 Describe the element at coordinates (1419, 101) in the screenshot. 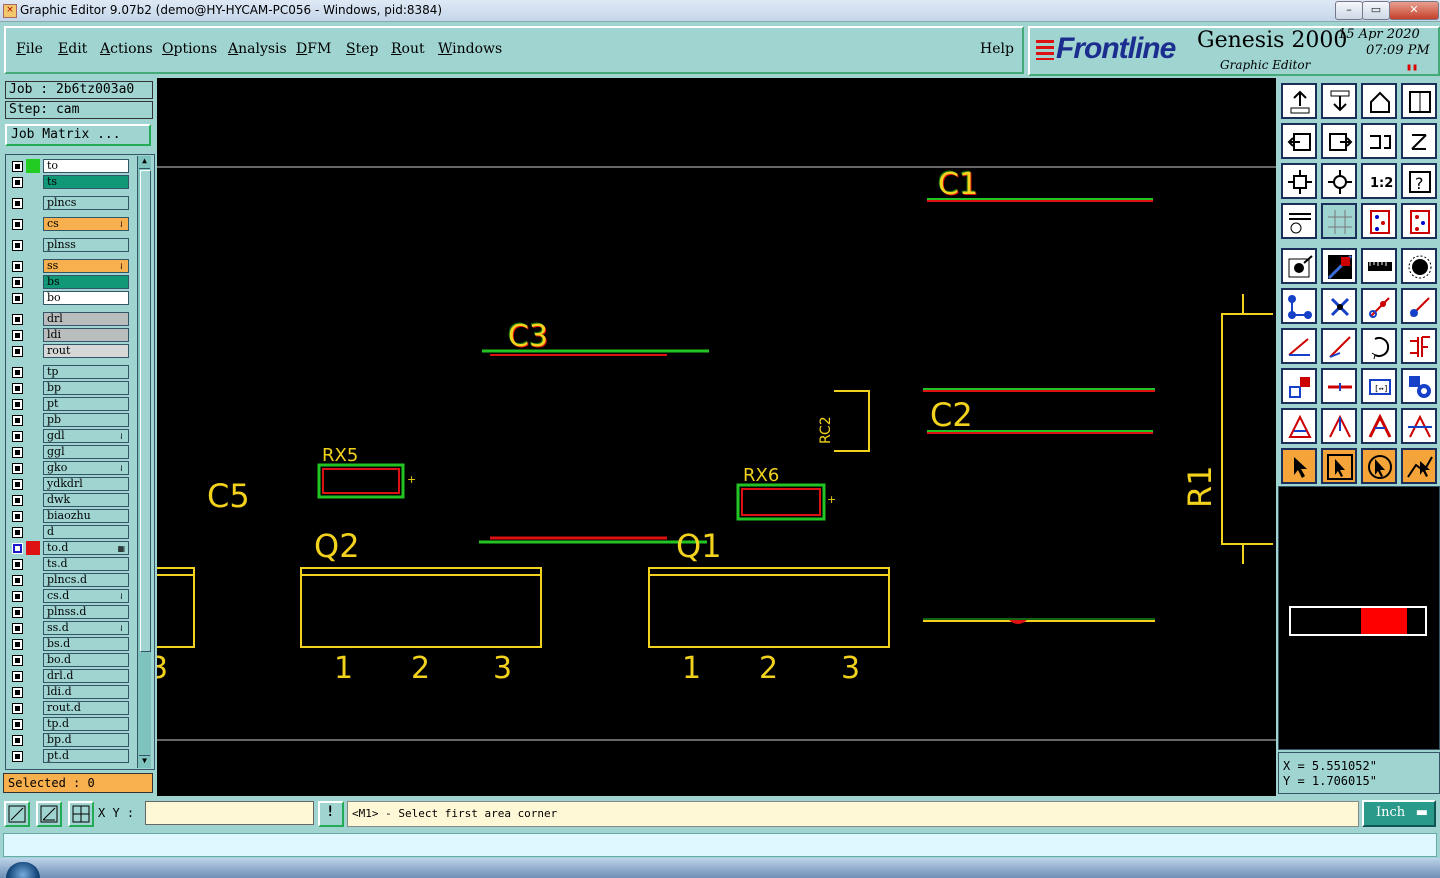

I see `window-button` at that location.